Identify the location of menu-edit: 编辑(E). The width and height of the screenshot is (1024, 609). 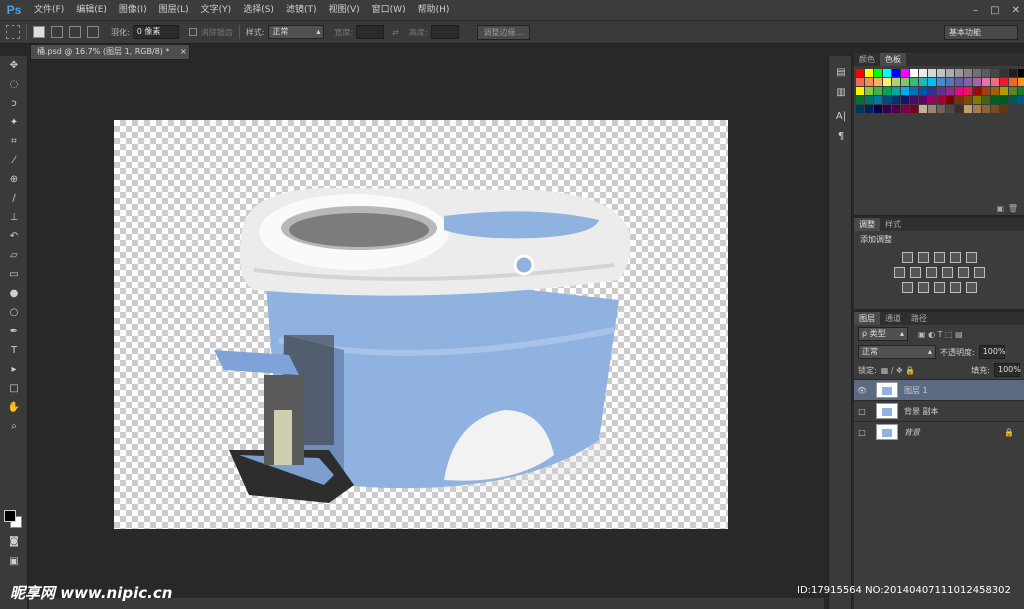
(91, 10).